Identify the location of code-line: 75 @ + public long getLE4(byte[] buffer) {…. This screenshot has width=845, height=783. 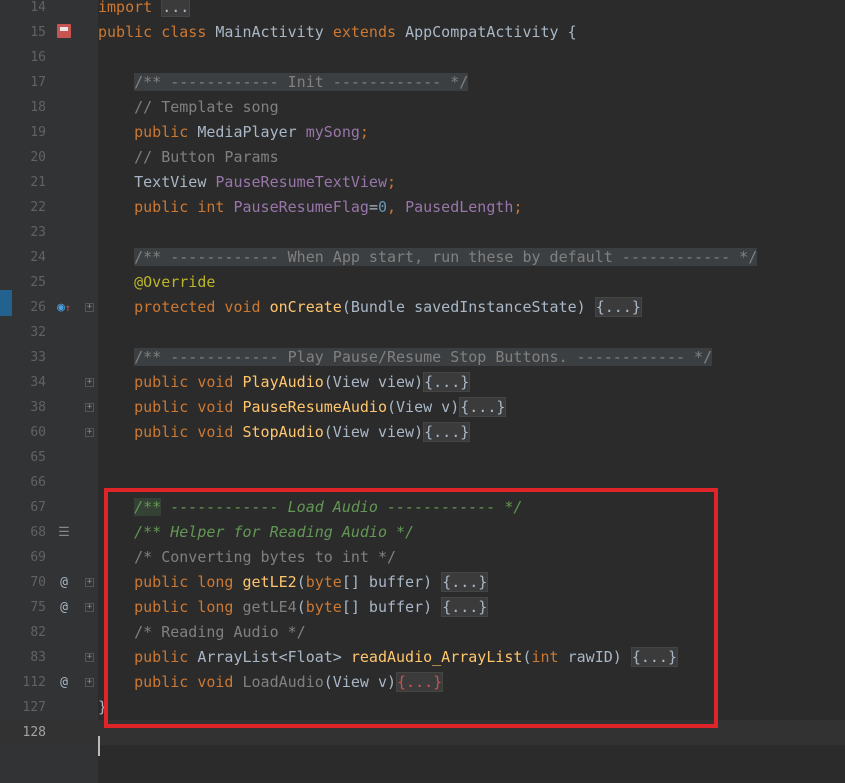
(422, 607).